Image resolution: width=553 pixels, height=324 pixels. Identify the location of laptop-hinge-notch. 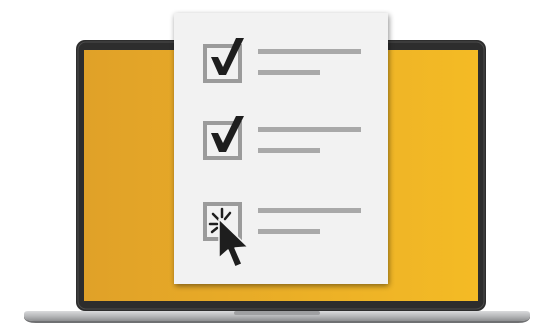
(277, 313).